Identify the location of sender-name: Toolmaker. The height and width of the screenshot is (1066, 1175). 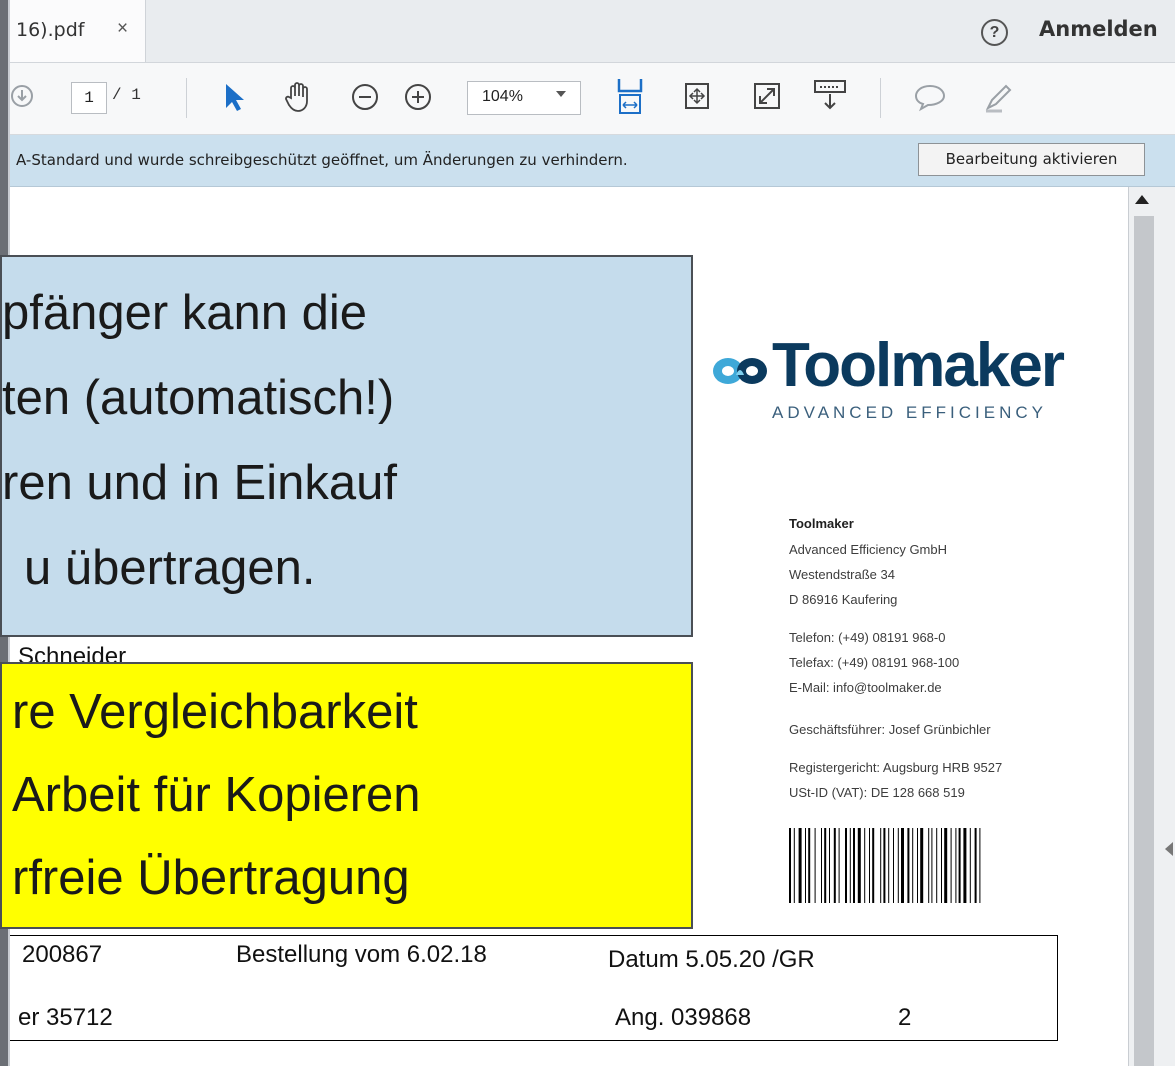
(821, 523).